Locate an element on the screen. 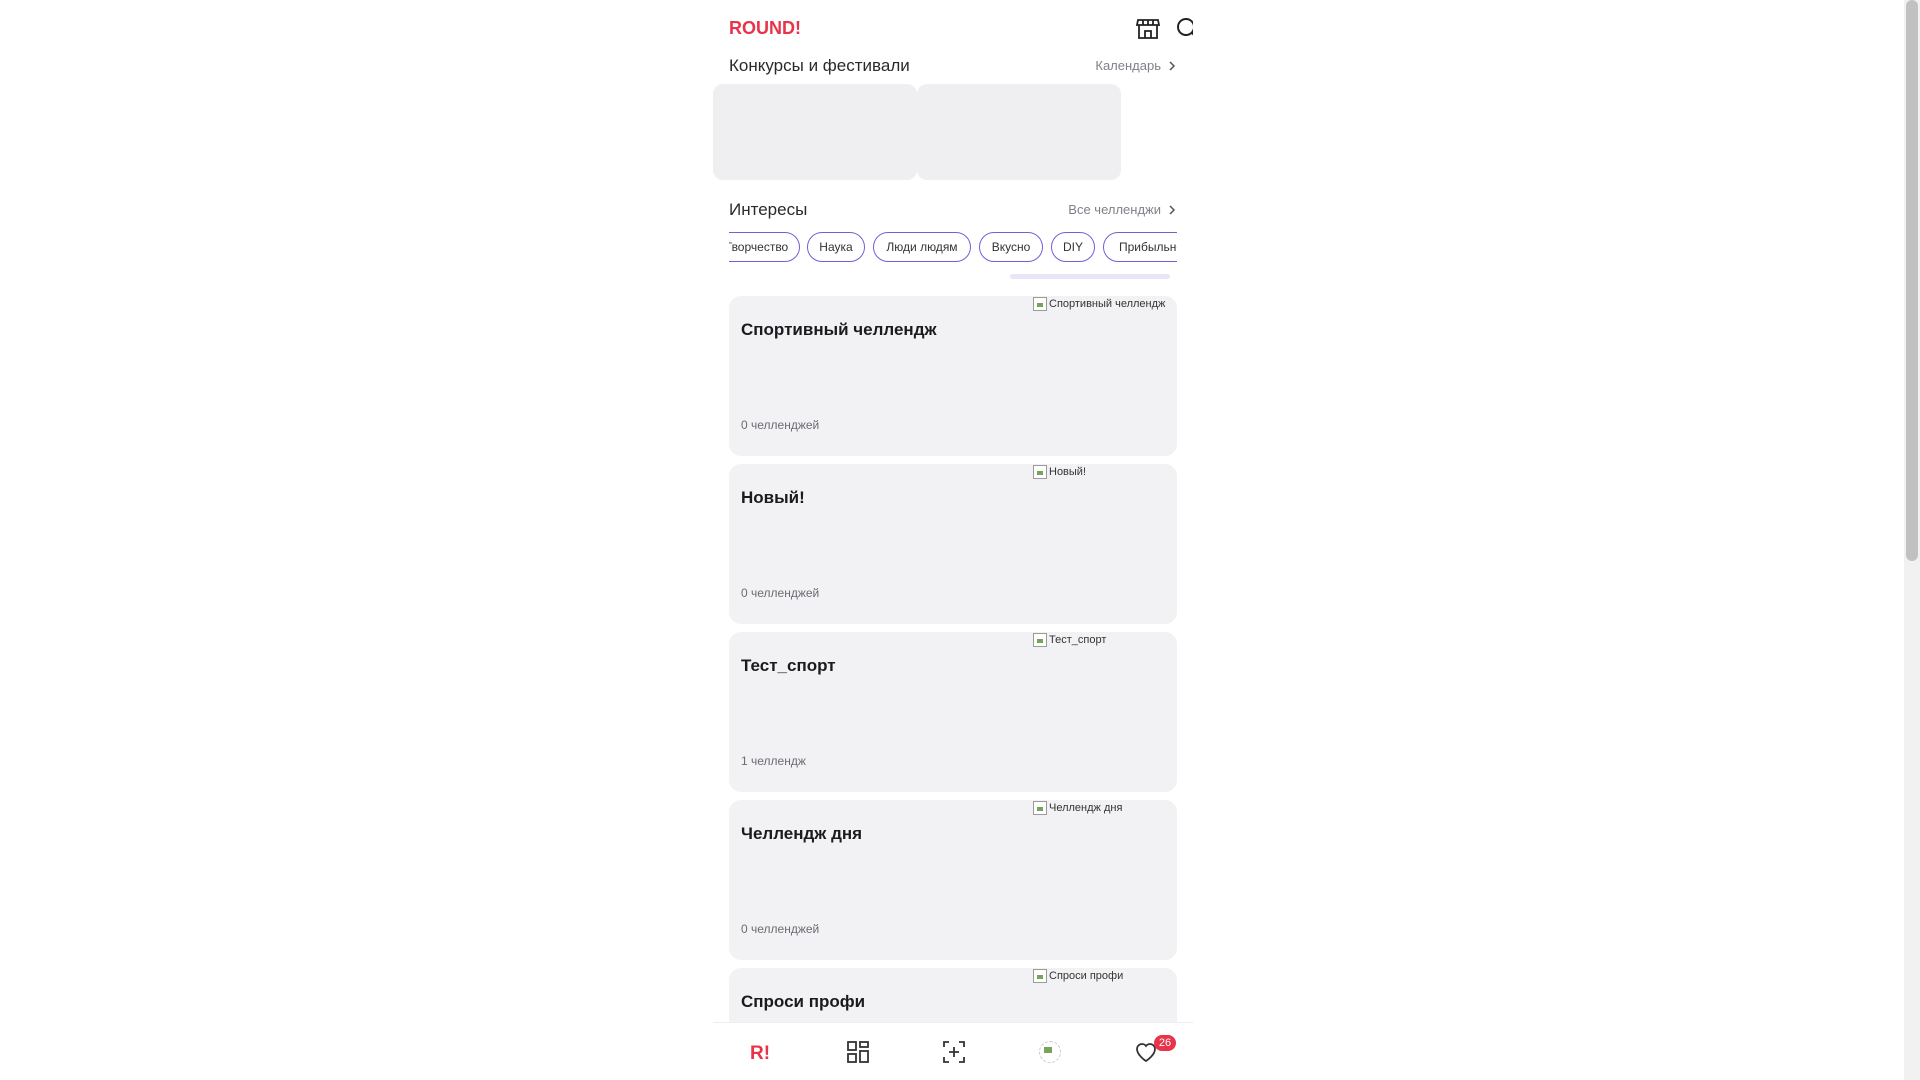  card-image-alt: Новый! is located at coordinates (1068, 472).